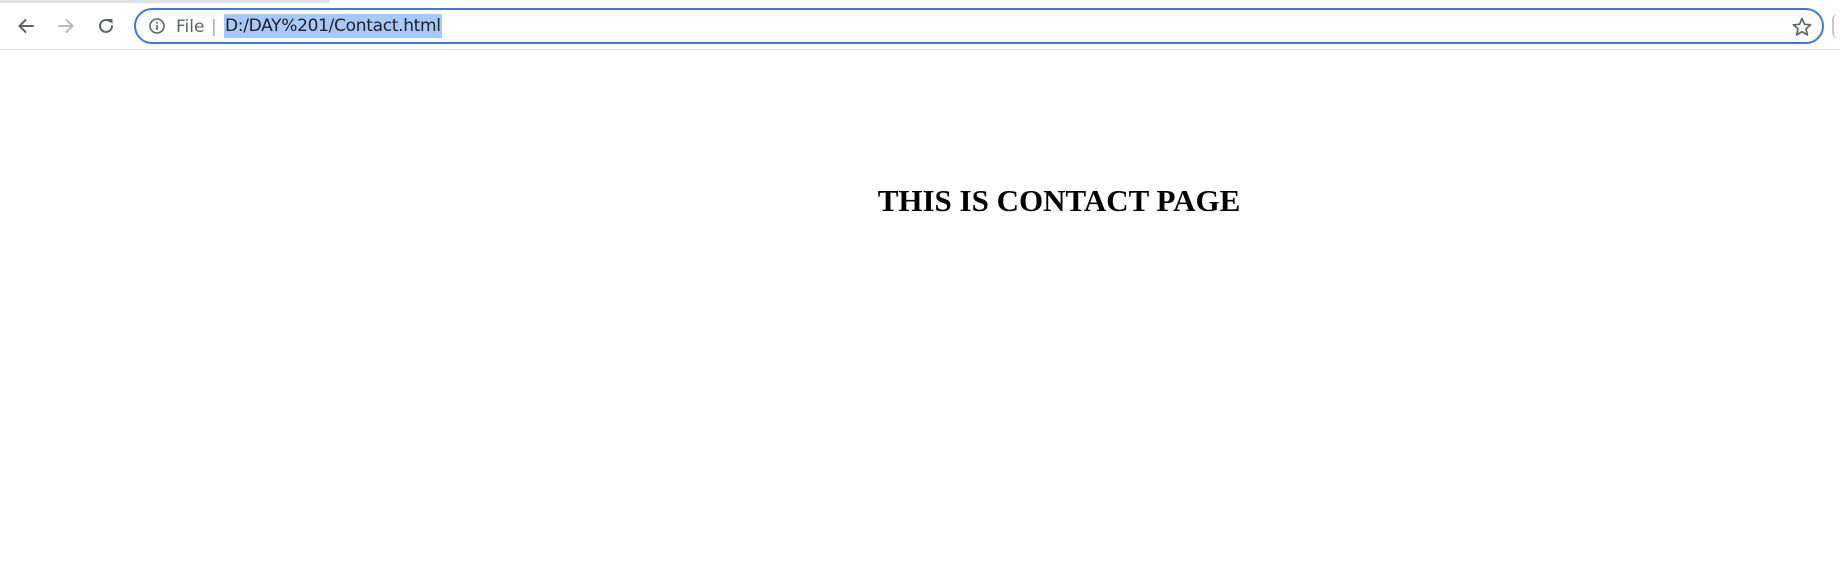 Image resolution: width=1840 pixels, height=569 pixels. Describe the element at coordinates (333, 26) in the screenshot. I see `url-text: D:/DAY%201/Contact.html` at that location.